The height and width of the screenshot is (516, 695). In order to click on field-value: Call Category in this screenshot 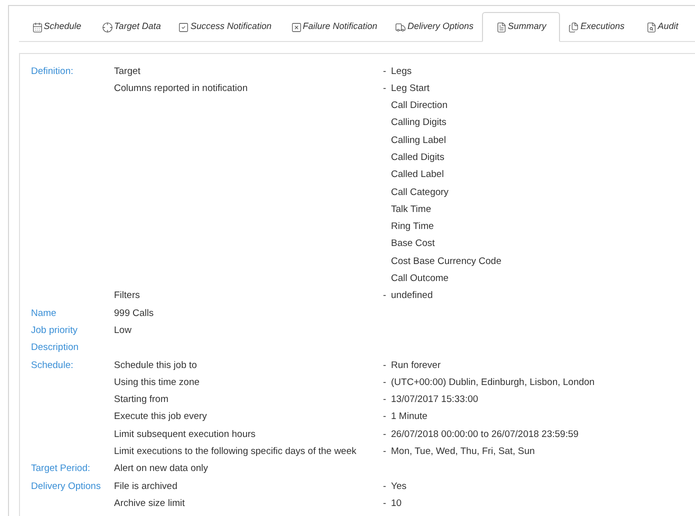, I will do `click(420, 192)`.